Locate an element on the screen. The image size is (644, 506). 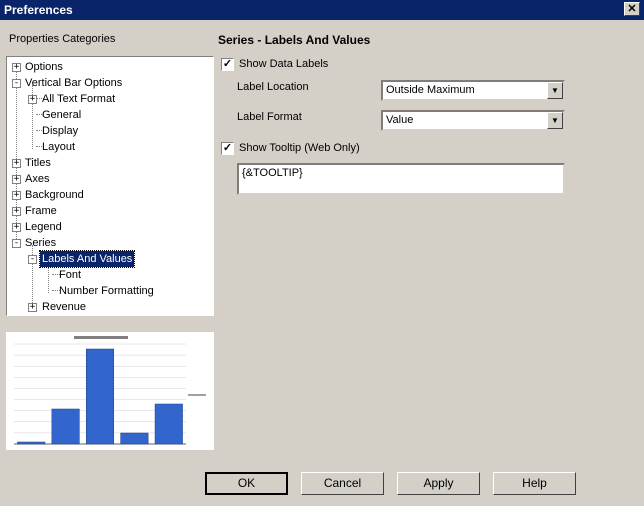
show-tooltip-checkbox: ✓ is located at coordinates (227, 148).